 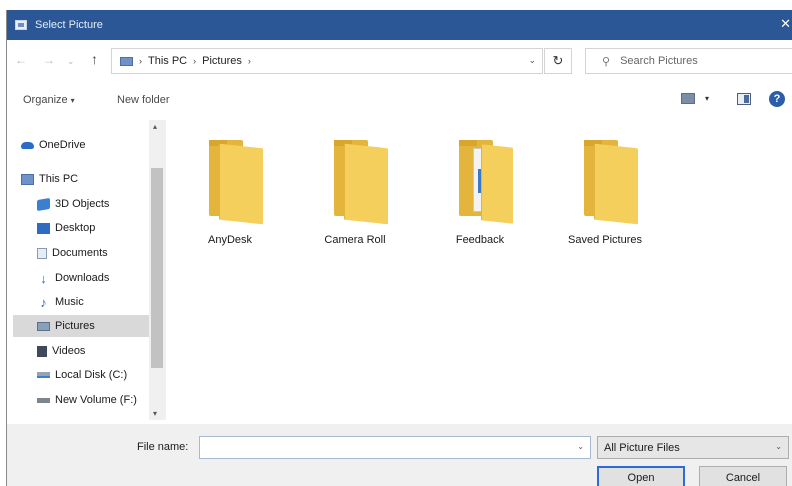 I want to click on search-input, so click(x=700, y=61).